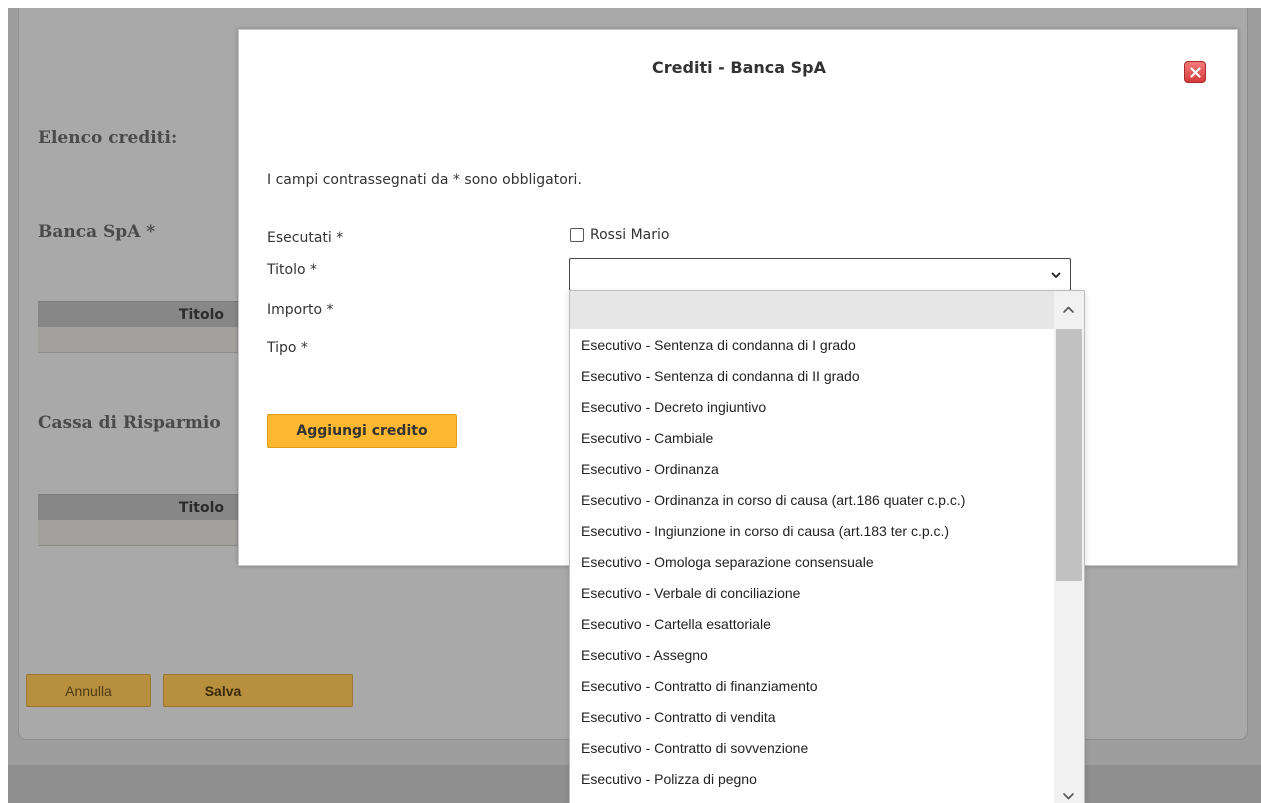 The width and height of the screenshot is (1261, 803). What do you see at coordinates (813, 778) in the screenshot?
I see `dropdown-option: Esecutivo - Polizza di pegno` at bounding box center [813, 778].